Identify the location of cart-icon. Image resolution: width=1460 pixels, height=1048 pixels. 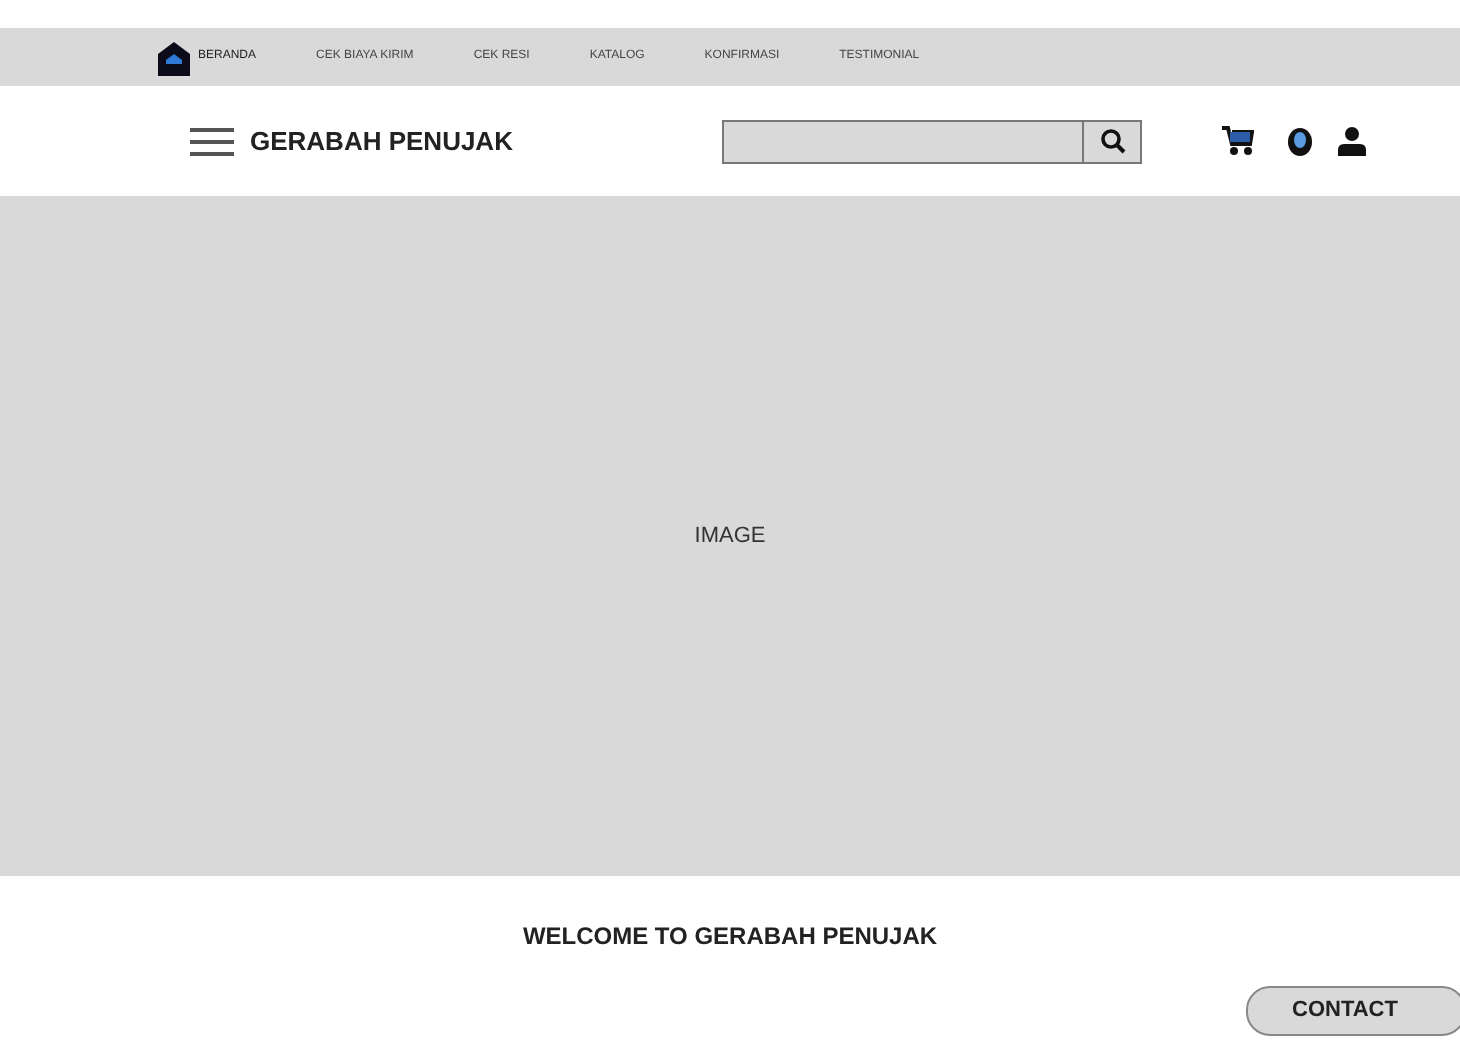
(1238, 141).